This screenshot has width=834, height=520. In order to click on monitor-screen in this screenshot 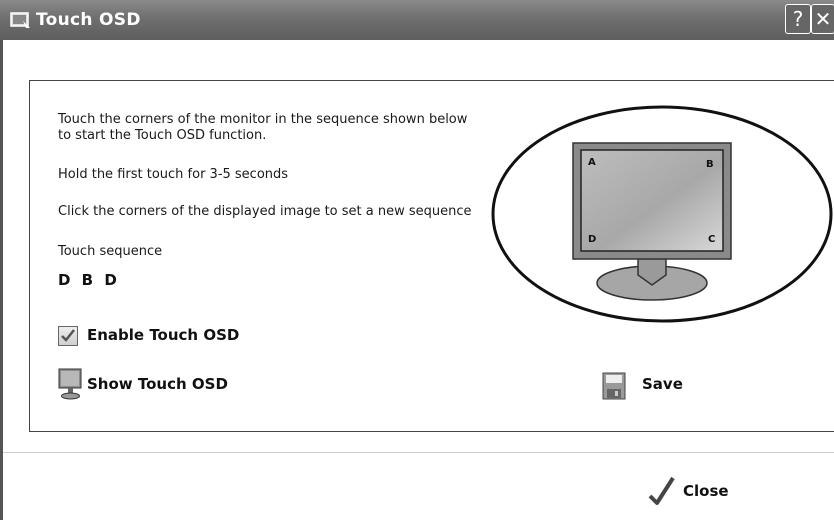, I will do `click(652, 200)`.